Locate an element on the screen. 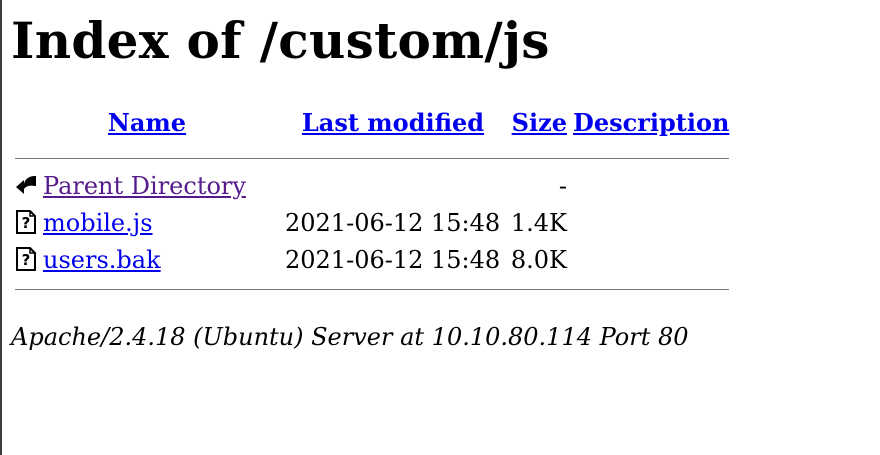 This screenshot has height=455, width=880. sort-by-size-link: Size is located at coordinates (539, 122).